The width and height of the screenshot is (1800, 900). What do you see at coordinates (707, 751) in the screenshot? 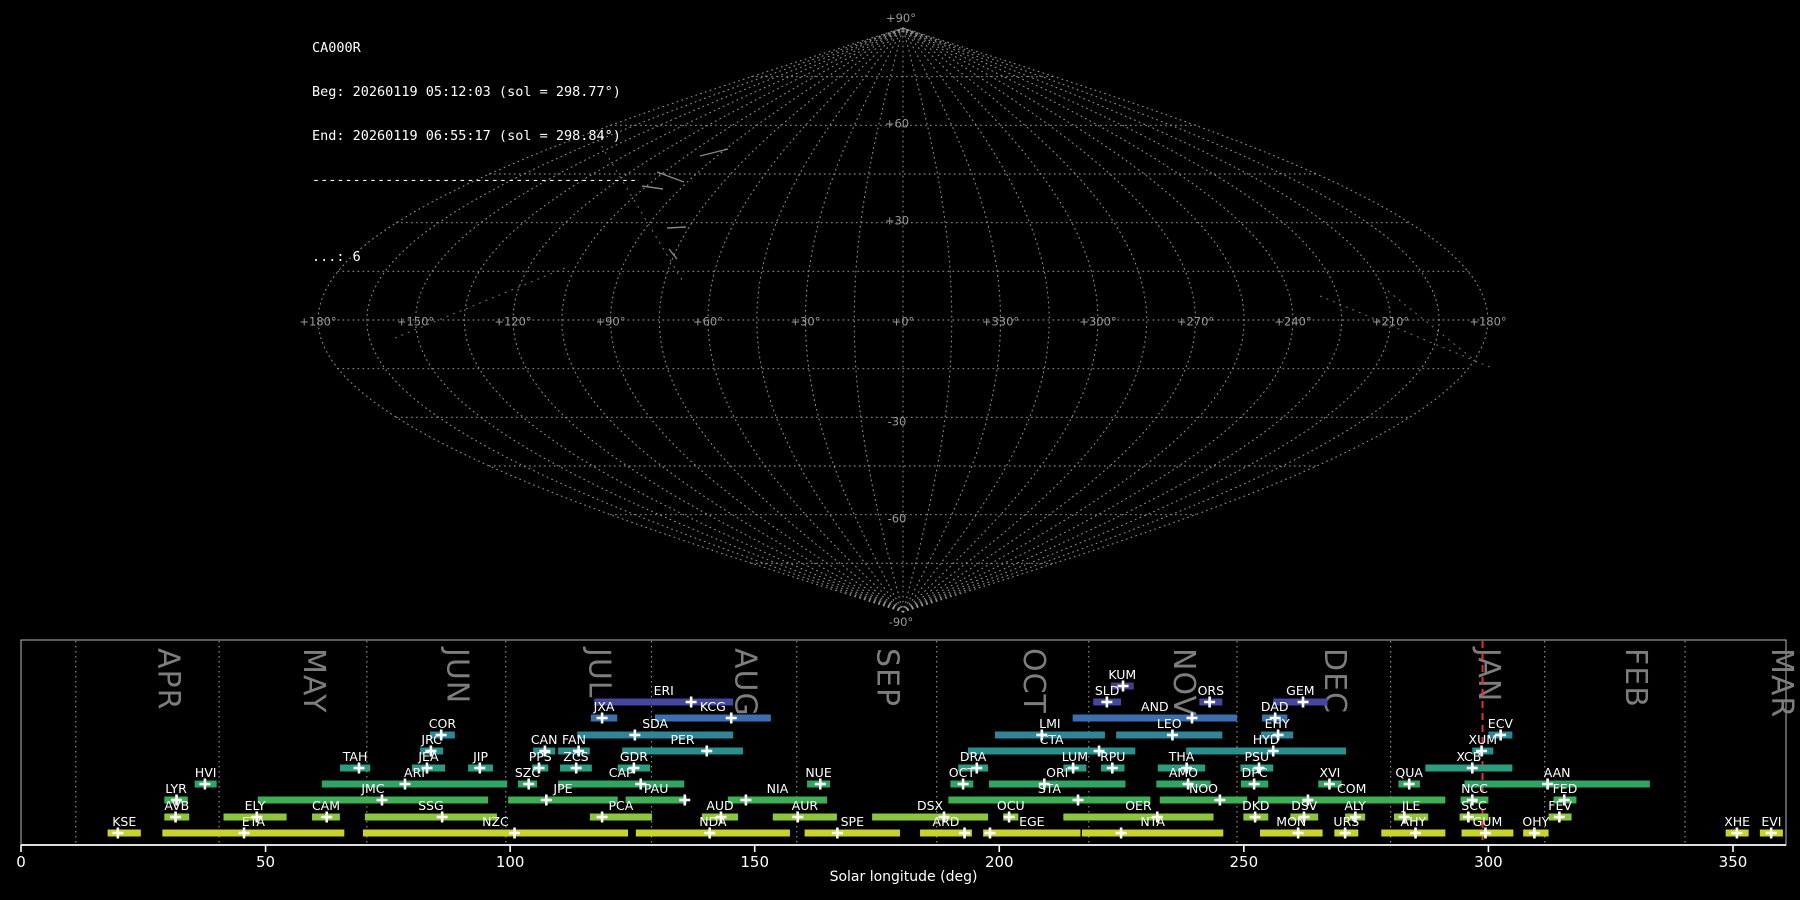
I see `peak-marker-PER` at bounding box center [707, 751].